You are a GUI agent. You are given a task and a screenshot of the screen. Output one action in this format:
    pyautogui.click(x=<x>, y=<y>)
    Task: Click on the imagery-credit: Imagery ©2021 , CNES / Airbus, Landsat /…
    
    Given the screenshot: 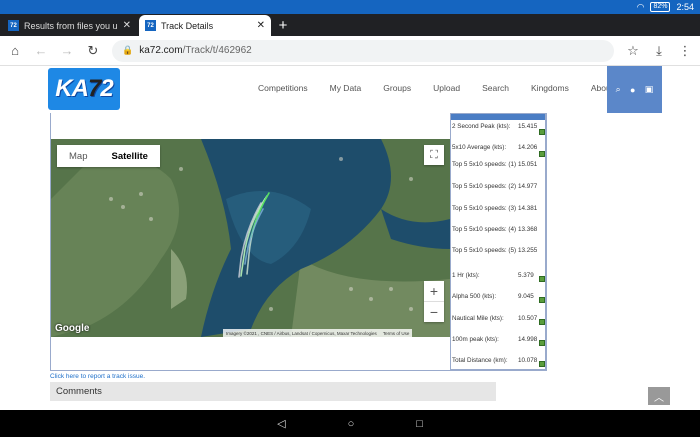 What is the action you would take?
    pyautogui.click(x=301, y=333)
    